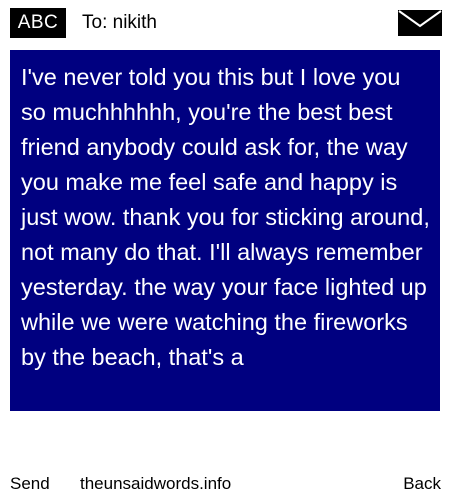  Describe the element at coordinates (156, 483) in the screenshot. I see `site-label: theunsaidwords.info` at that location.